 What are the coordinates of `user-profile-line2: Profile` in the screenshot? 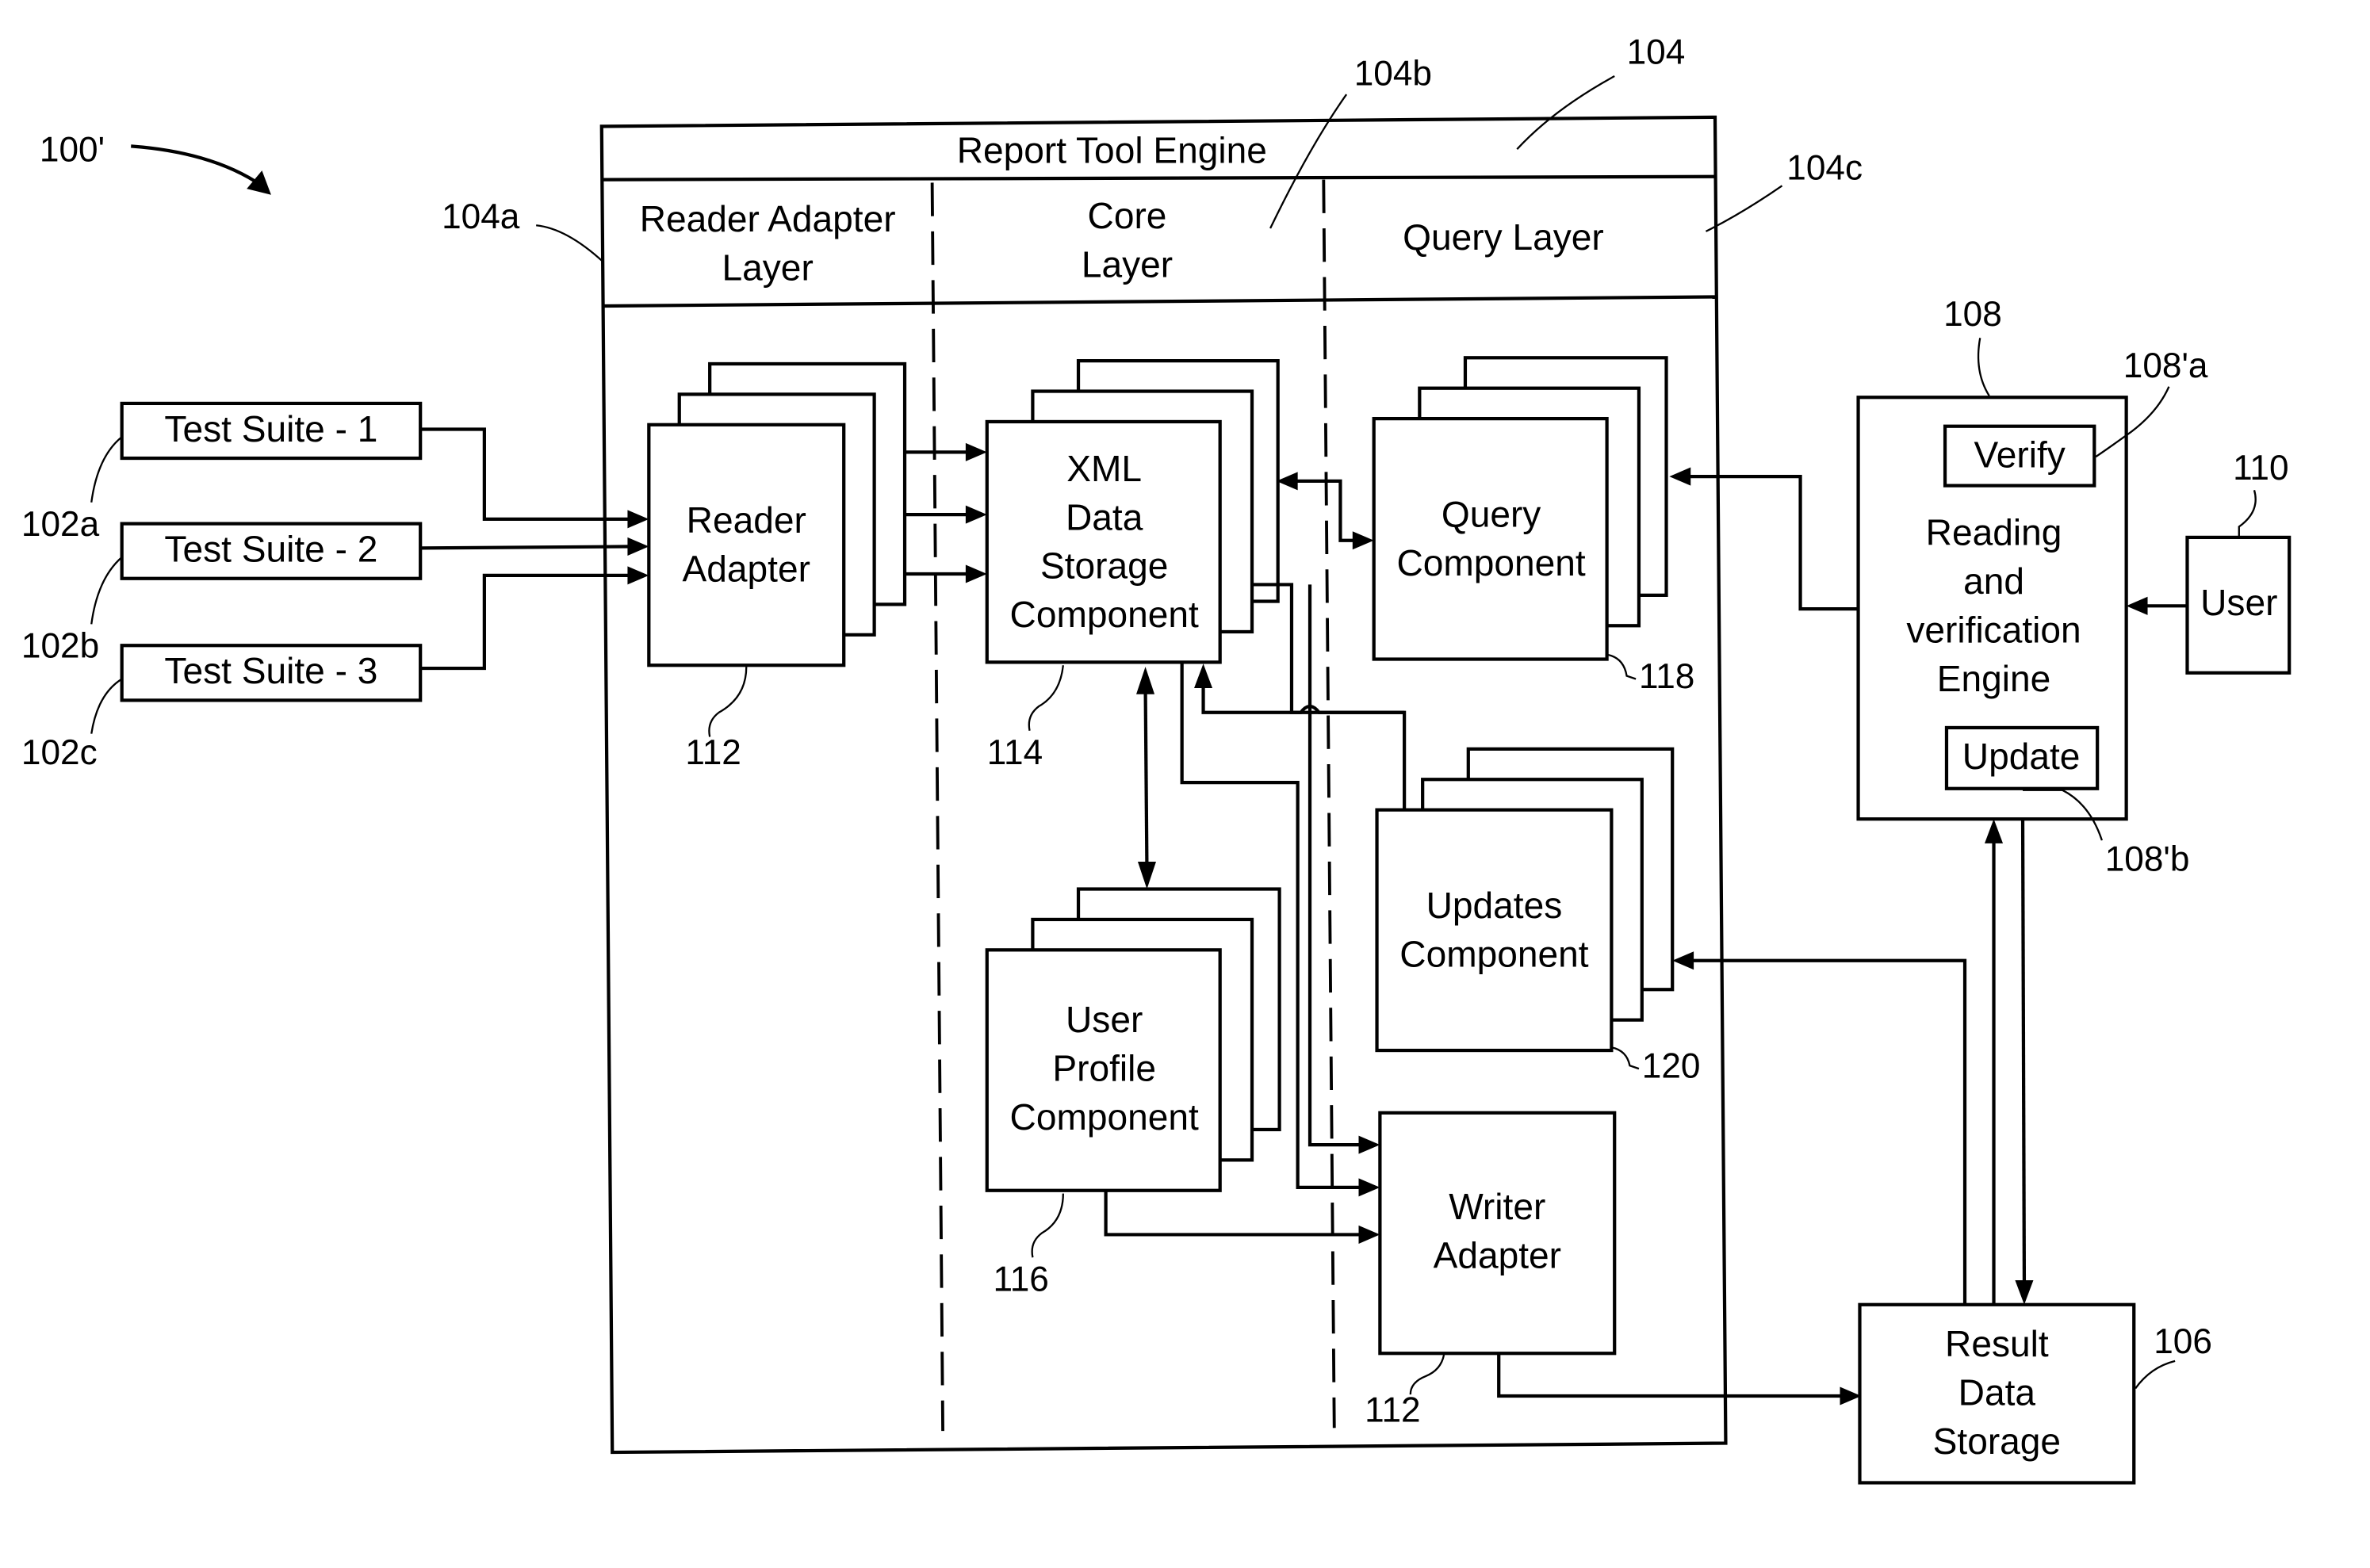 It's located at (1104, 1068).